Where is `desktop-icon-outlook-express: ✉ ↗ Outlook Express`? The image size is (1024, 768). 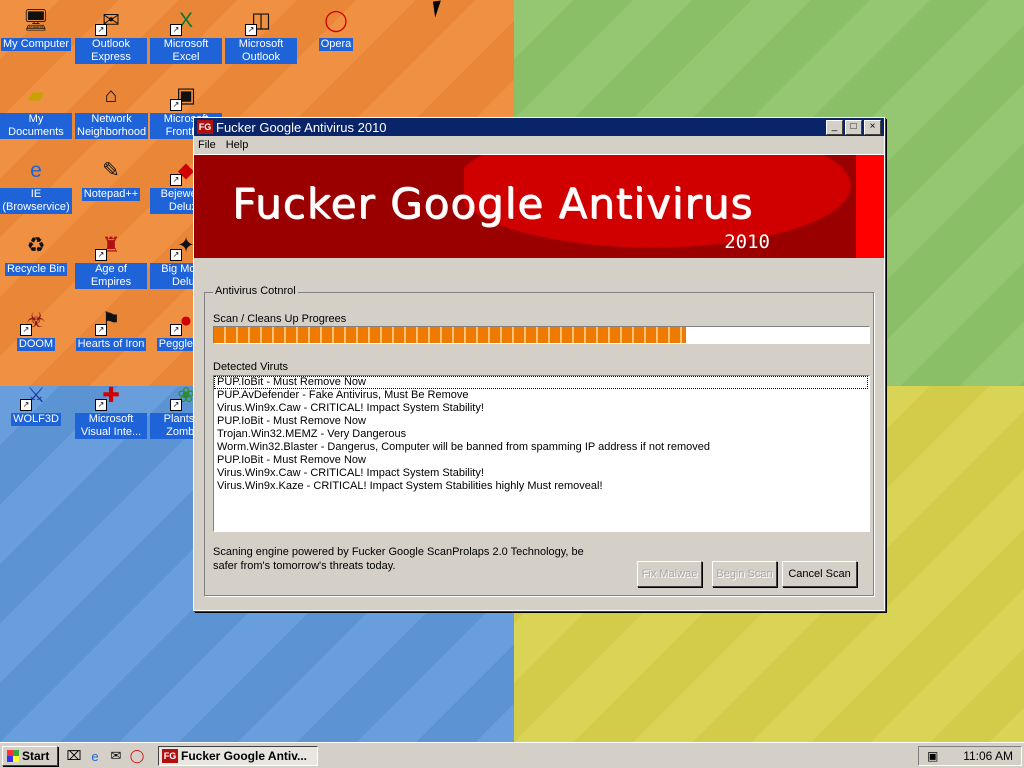
desktop-icon-outlook-express: ✉ ↗ Outlook Express is located at coordinates (111, 34).